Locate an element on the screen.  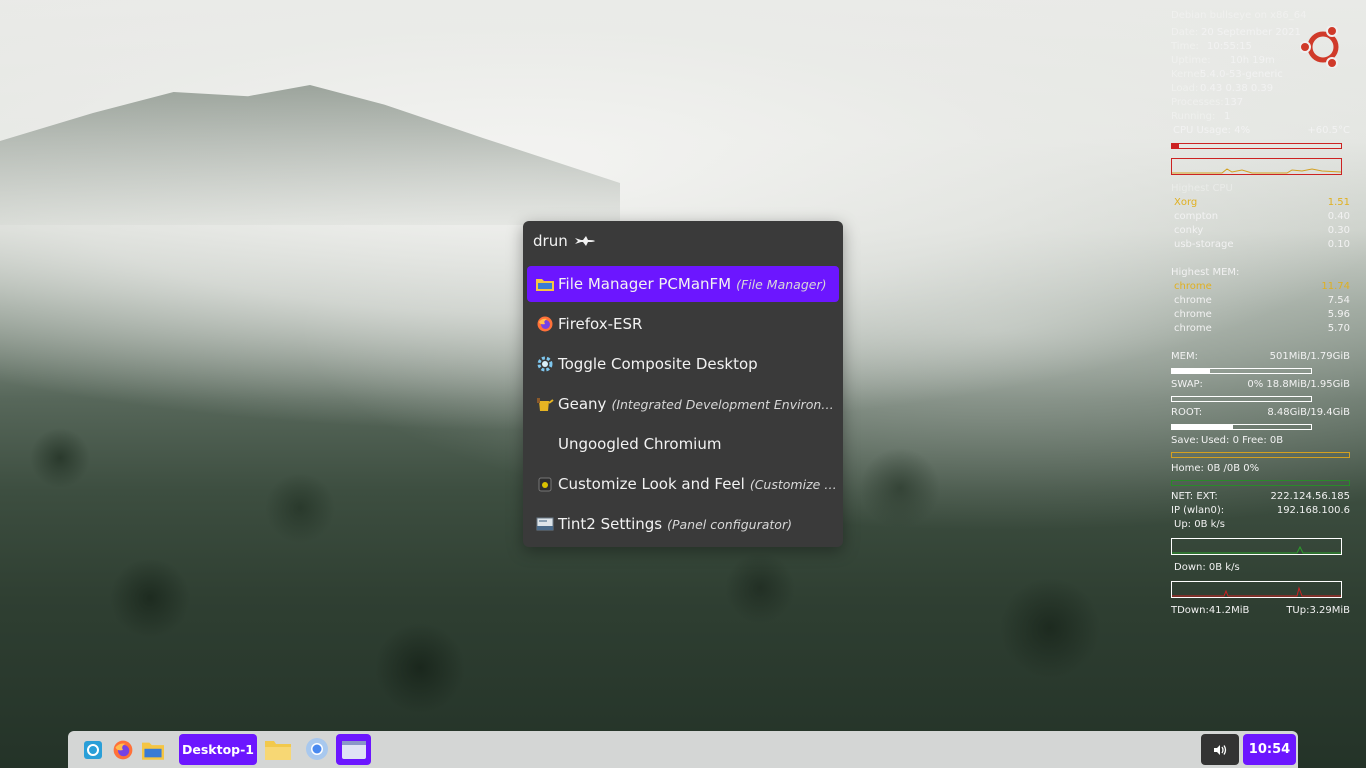
root-value: 8.48GiB/19.4GiB is located at coordinates (1308, 412).